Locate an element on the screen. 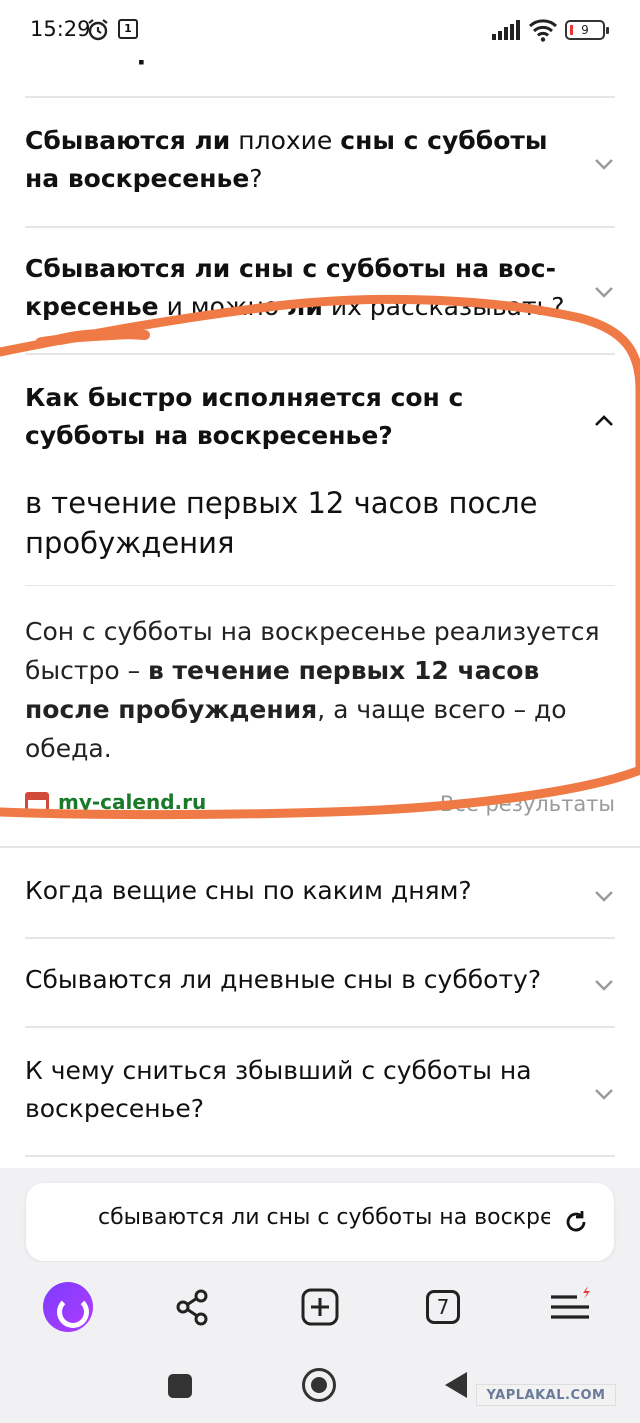  notification-icon: 1 is located at coordinates (128, 29).